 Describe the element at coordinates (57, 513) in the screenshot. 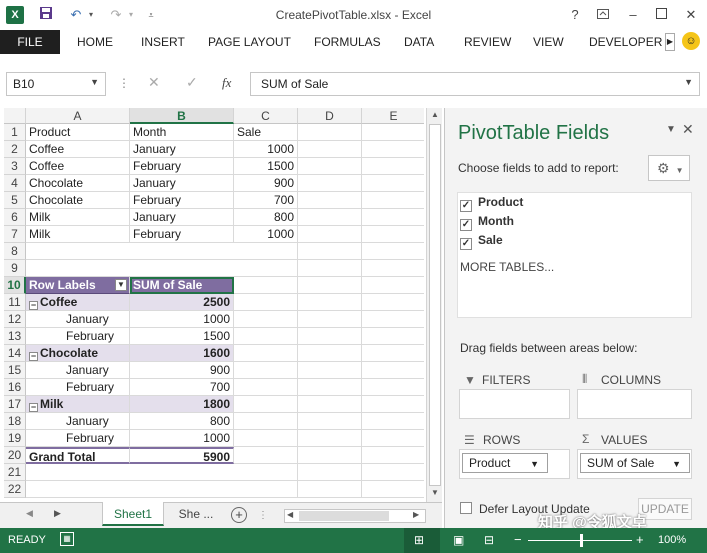

I see `sheet-scroll-right-icon: ▶` at that location.